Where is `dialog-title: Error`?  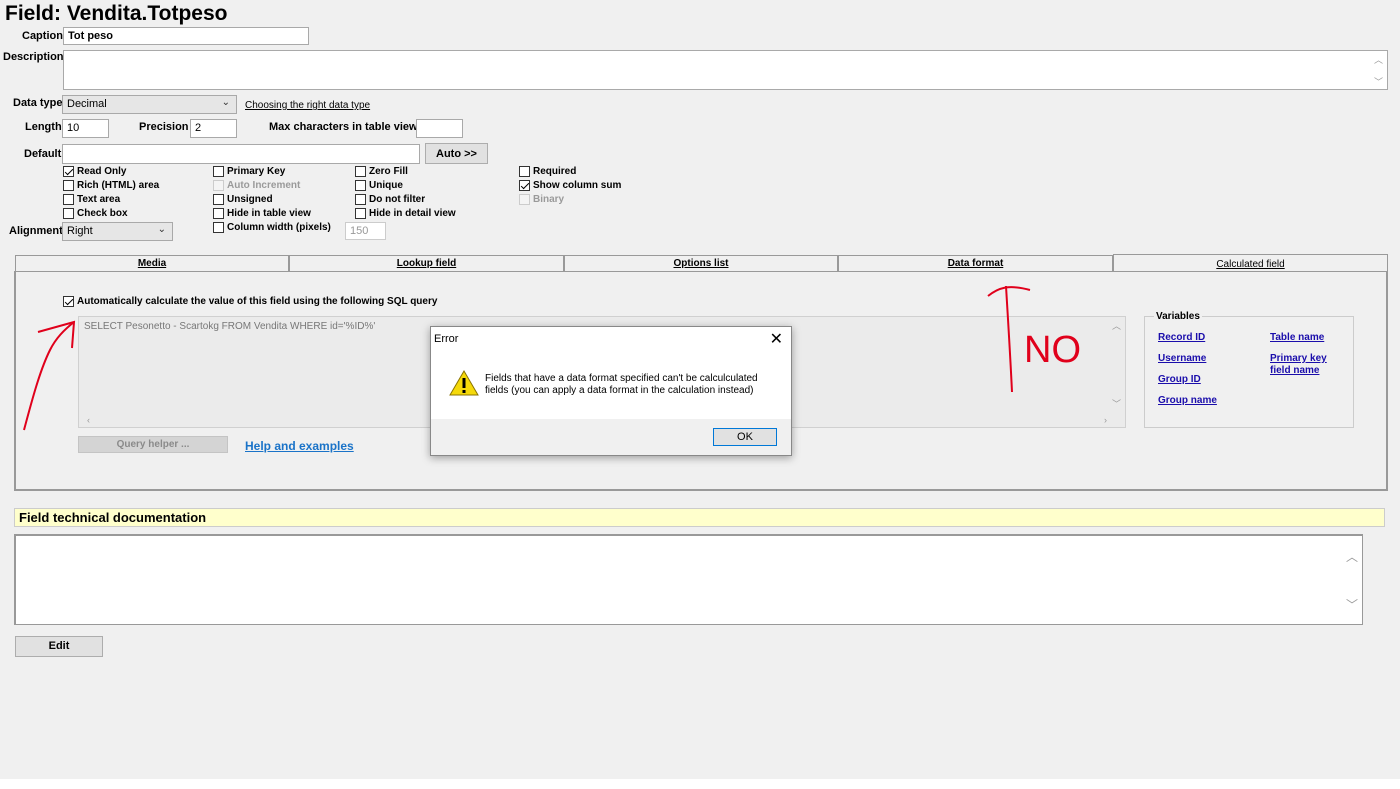 dialog-title: Error is located at coordinates (446, 339).